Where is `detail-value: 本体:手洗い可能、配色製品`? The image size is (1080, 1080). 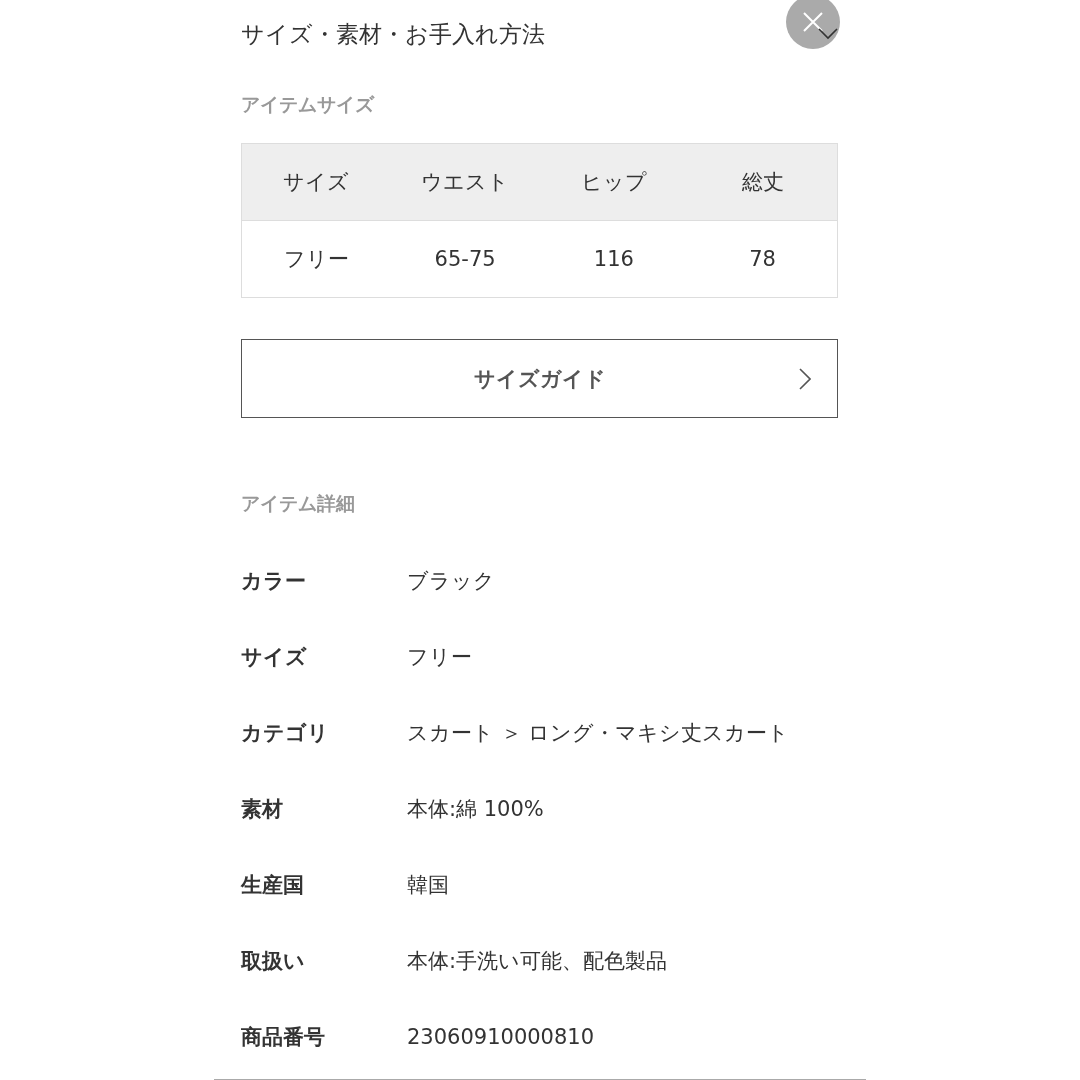 detail-value: 本体:手洗い可能、配色製品 is located at coordinates (537, 961).